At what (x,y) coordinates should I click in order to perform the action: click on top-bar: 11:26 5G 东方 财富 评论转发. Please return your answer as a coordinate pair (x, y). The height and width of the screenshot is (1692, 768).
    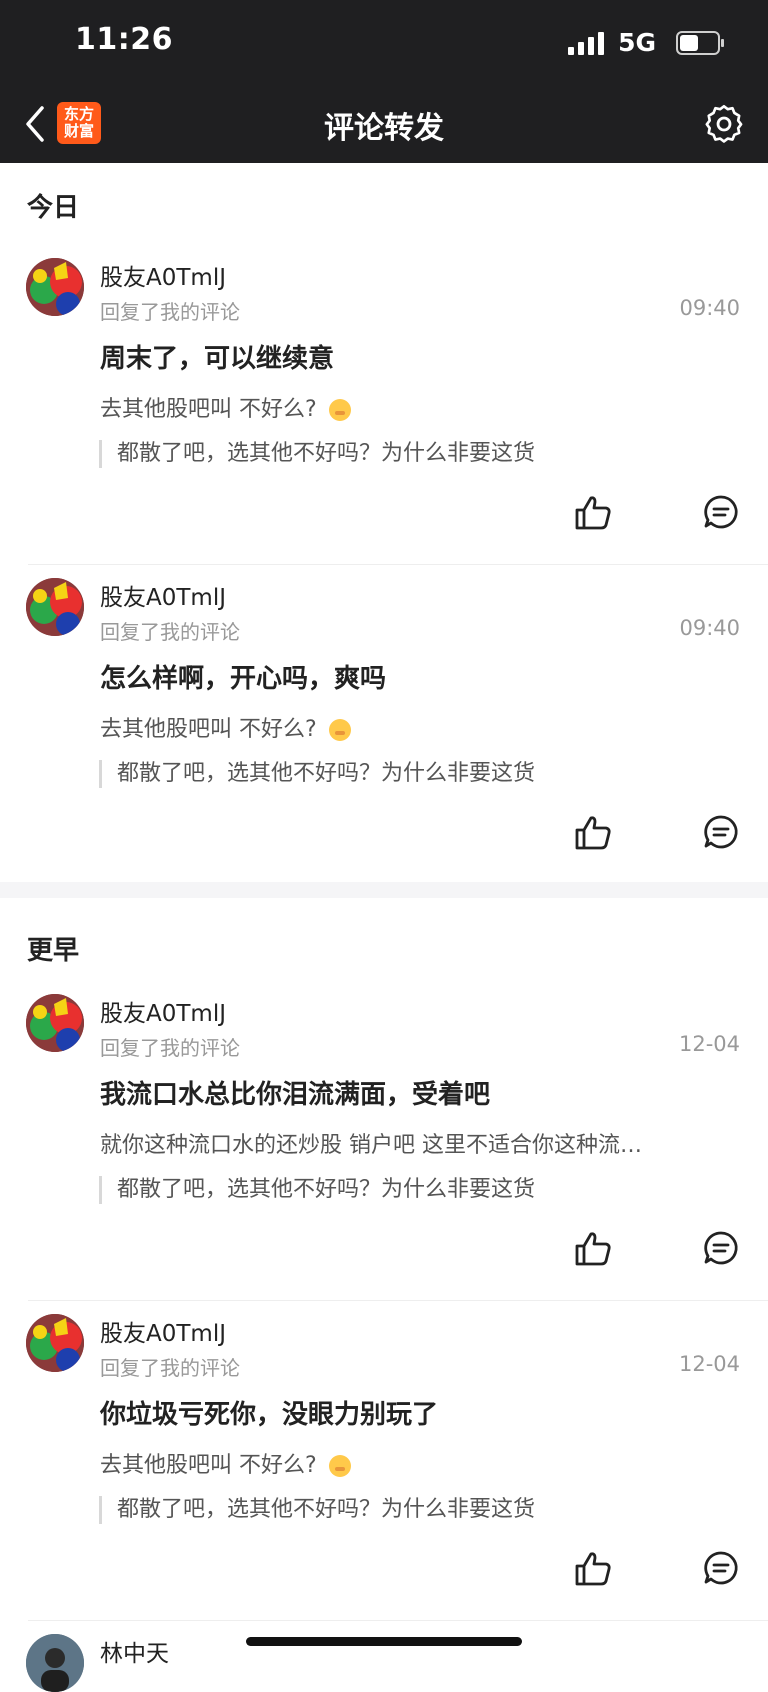
    Looking at the image, I should click on (384, 81).